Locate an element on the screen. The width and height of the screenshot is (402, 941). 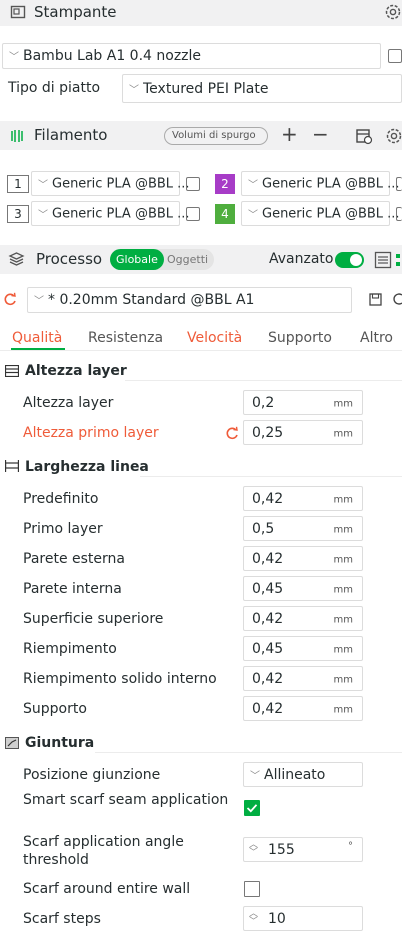
top-surface-width-input: 0,42 mm is located at coordinates (303, 618).